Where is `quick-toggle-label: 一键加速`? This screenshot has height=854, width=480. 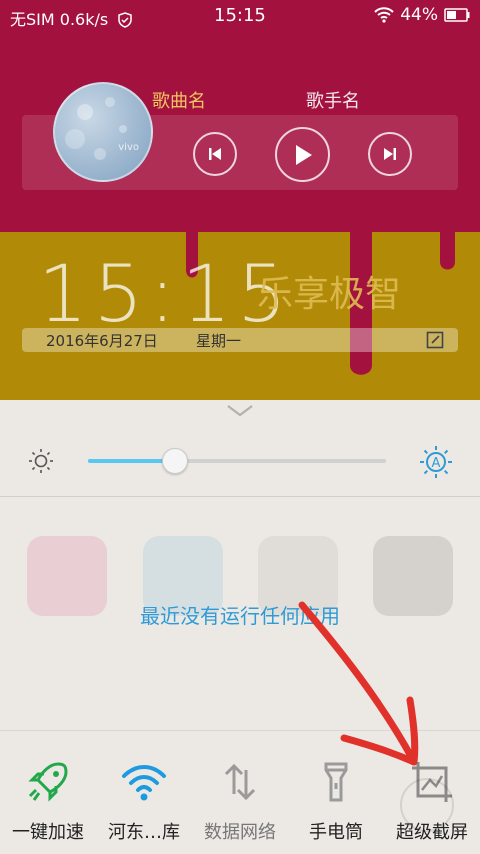
quick-toggle-label: 一键加速 is located at coordinates (48, 832).